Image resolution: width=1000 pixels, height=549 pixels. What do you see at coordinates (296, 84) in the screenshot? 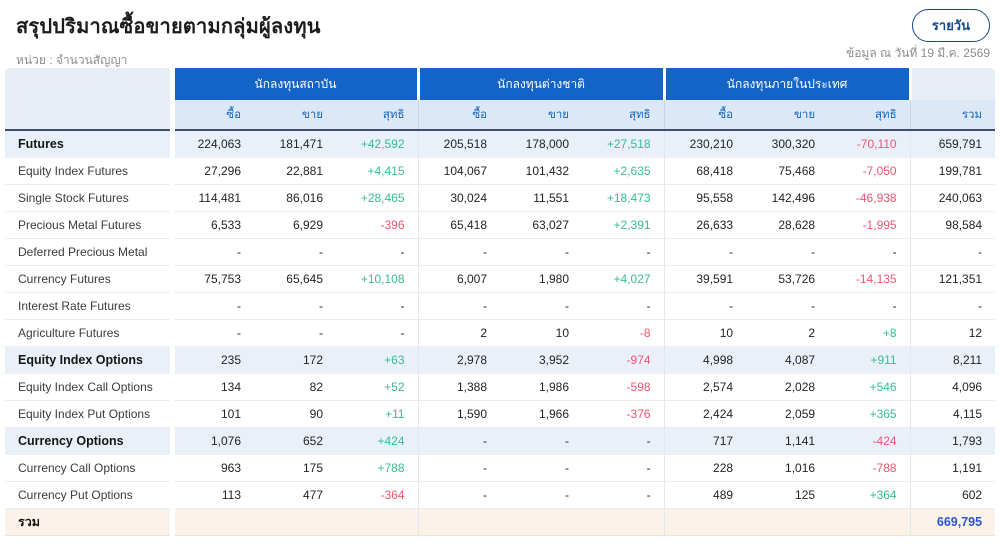
I see `group-header-institution: นักลงทุนสถาบัน` at bounding box center [296, 84].